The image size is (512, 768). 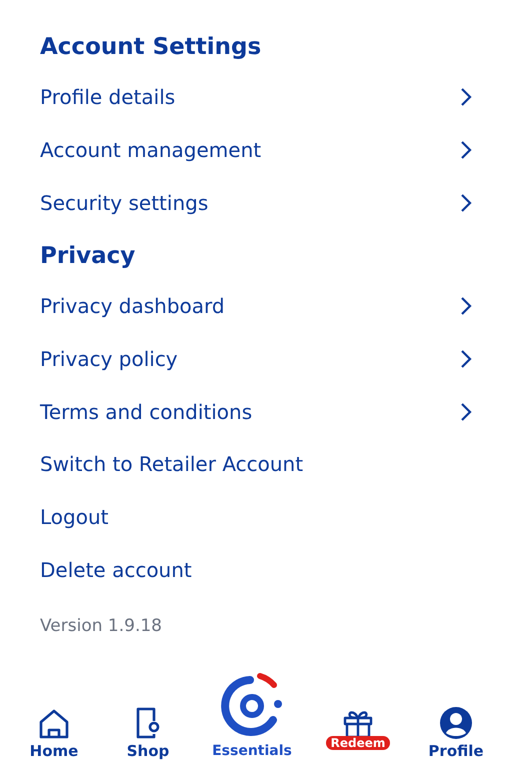 What do you see at coordinates (109, 358) in the screenshot?
I see `settings-link: Privacy policy` at bounding box center [109, 358].